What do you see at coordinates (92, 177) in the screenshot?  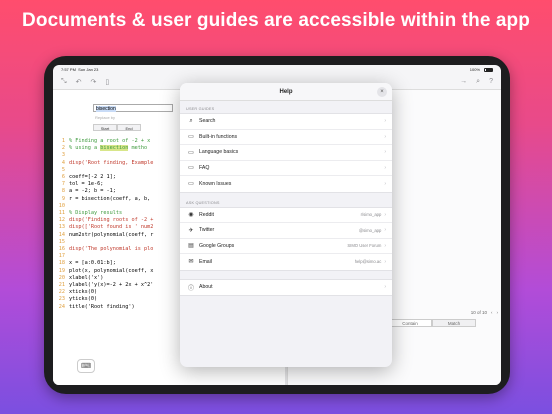 I see `code-text: coeff=[-2 2 1];` at bounding box center [92, 177].